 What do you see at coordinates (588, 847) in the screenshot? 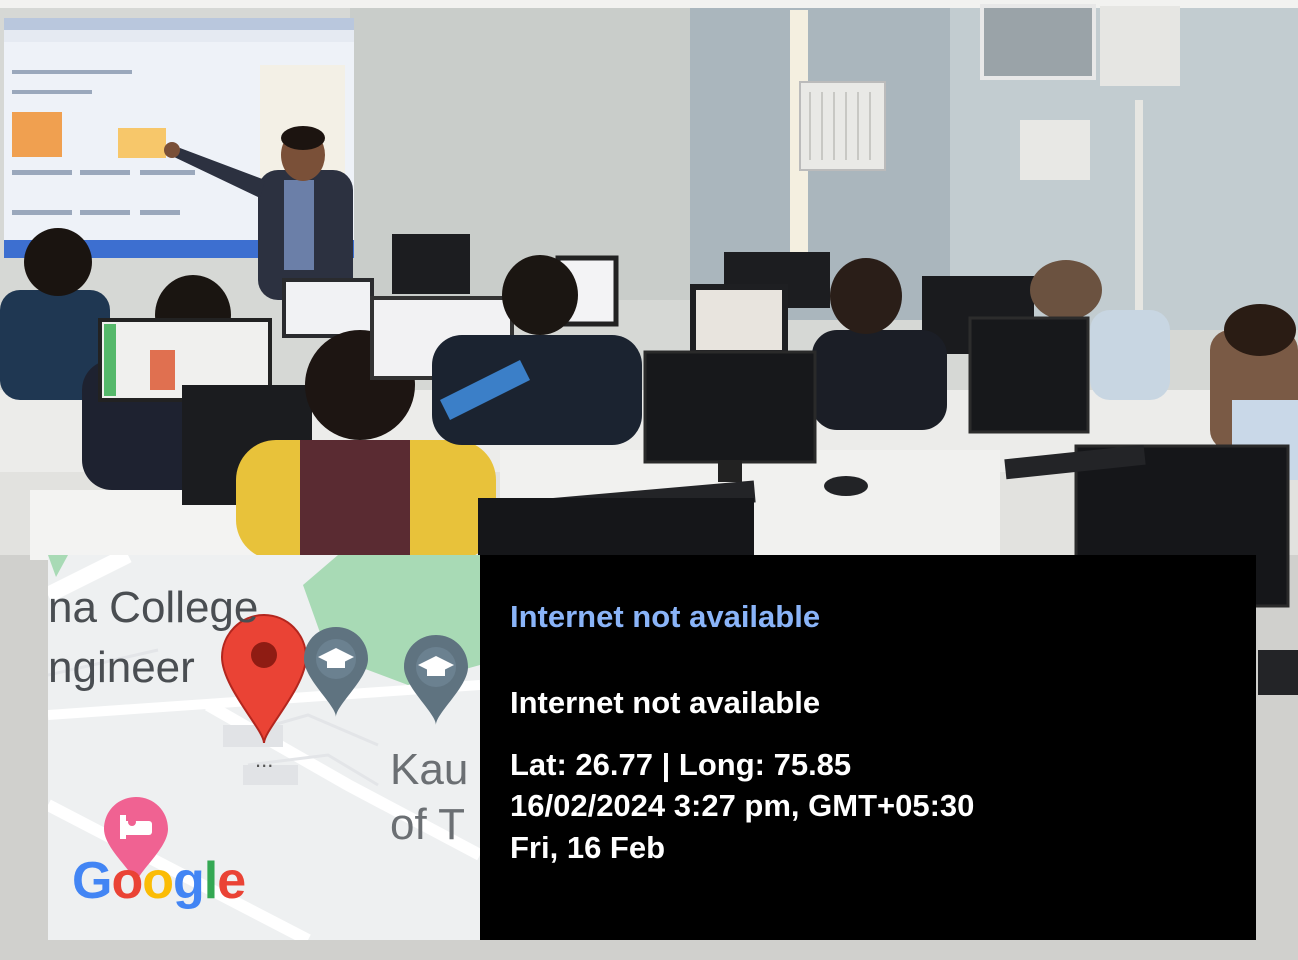
I see `day-readout: Fri, 16 Feb` at bounding box center [588, 847].